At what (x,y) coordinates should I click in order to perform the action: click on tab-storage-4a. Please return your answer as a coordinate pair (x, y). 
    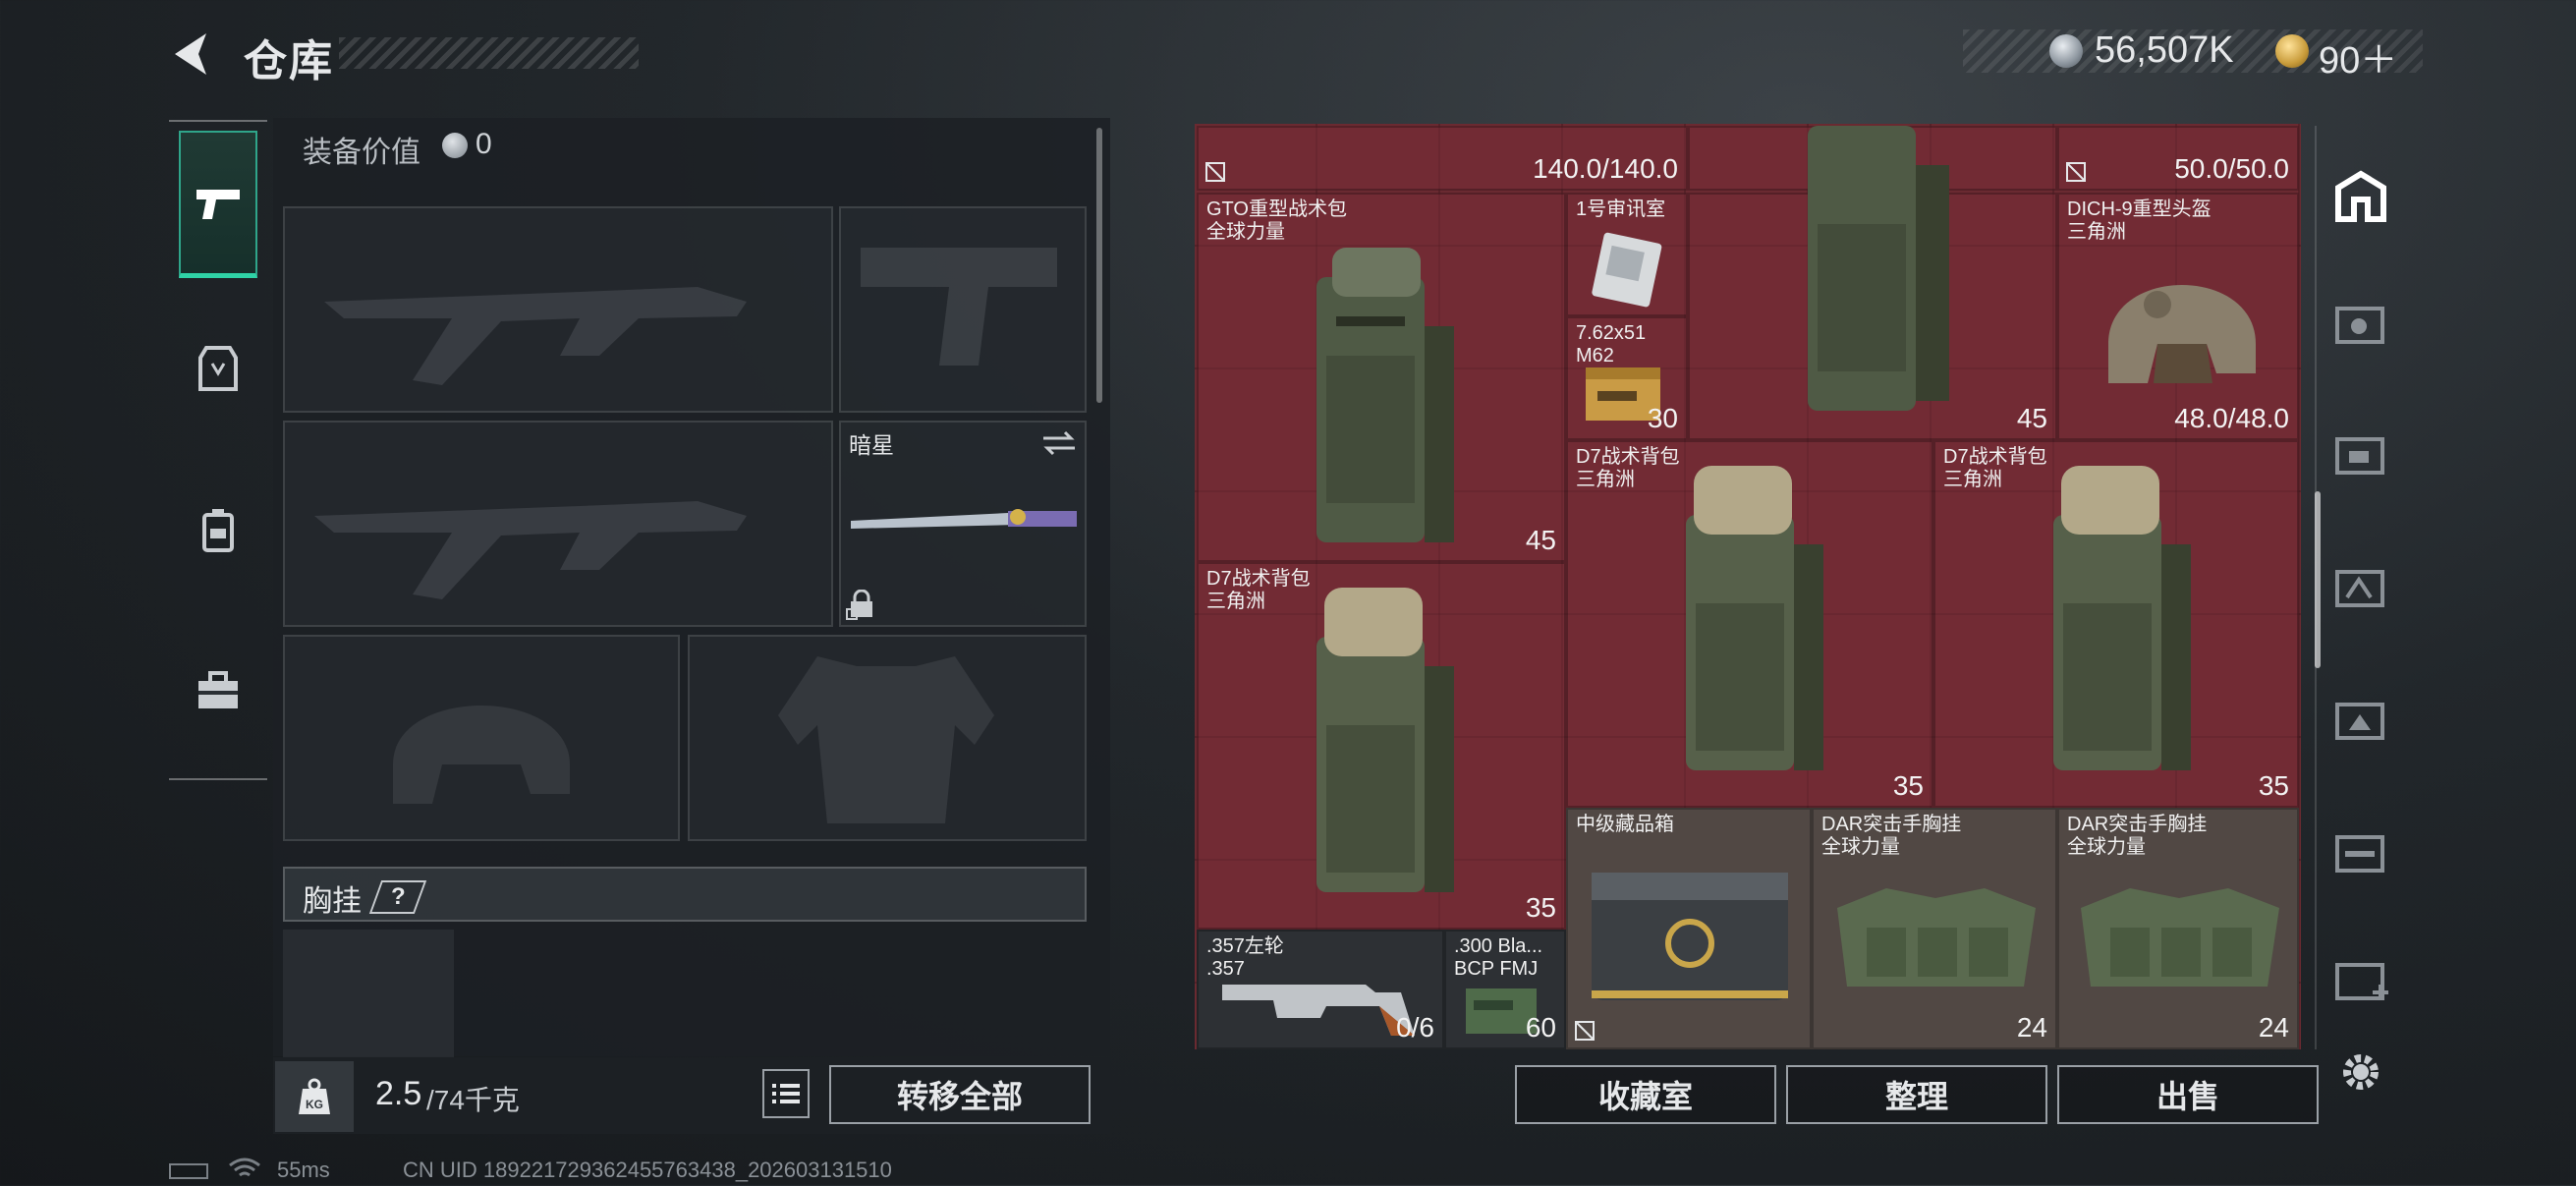
    Looking at the image, I should click on (2360, 321).